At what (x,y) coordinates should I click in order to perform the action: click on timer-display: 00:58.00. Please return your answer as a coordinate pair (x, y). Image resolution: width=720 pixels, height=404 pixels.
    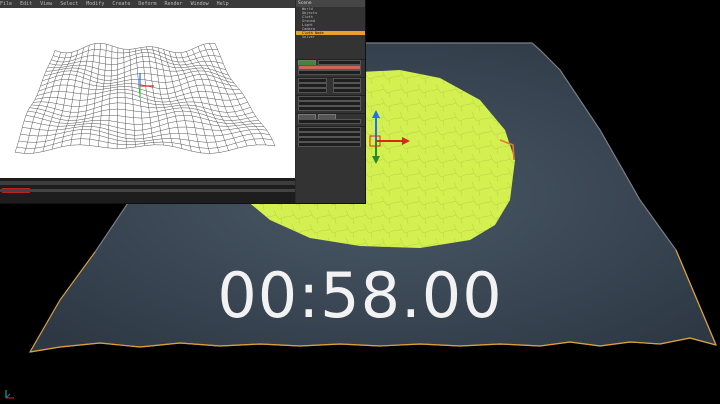
    Looking at the image, I should click on (360, 295).